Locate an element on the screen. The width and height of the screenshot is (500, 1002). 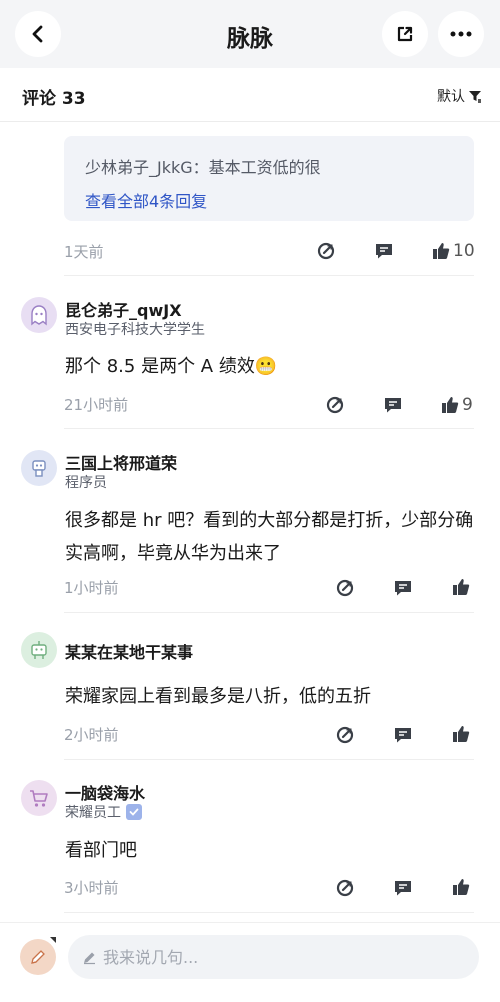
top-navigation-bar: 脉脉 is located at coordinates (250, 34).